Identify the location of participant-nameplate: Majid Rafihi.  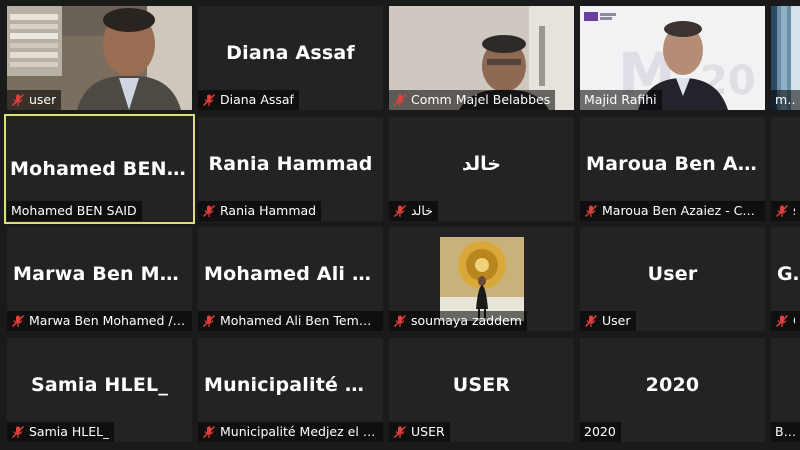
(621, 100).